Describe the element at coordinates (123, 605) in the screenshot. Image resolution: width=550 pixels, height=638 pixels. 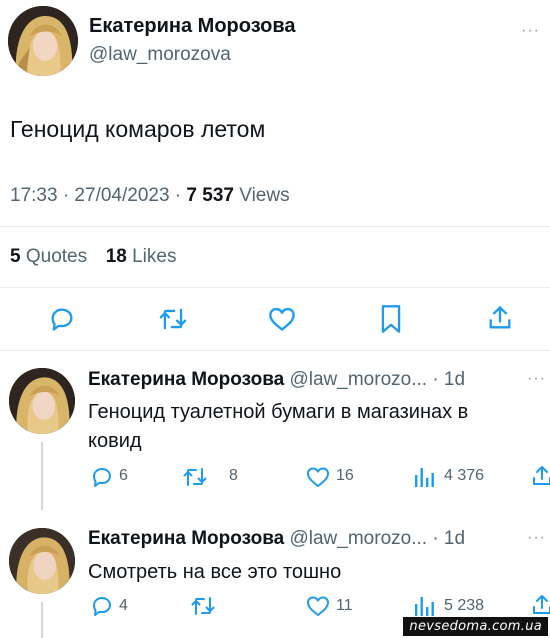
I see `reply-count: 4` at that location.